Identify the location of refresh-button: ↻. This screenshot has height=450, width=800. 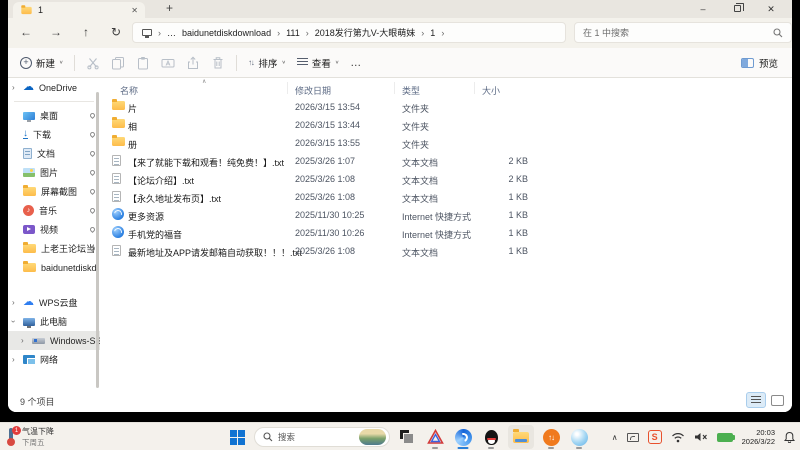
(116, 32).